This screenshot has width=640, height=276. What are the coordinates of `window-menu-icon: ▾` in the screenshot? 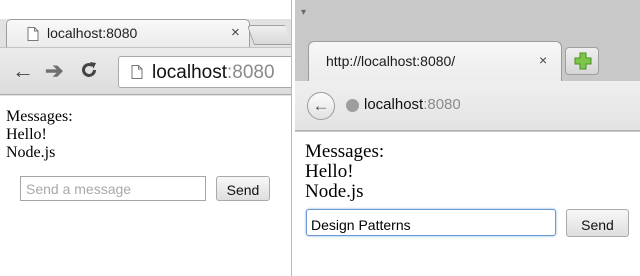 It's located at (303, 12).